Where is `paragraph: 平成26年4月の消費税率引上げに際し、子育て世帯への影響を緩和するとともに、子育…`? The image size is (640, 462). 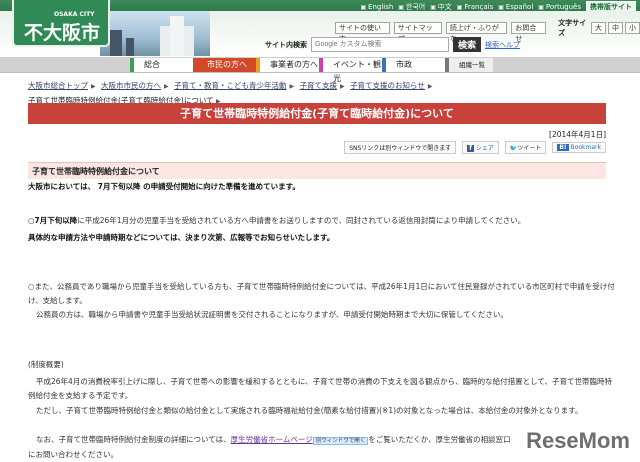
paragraph: 平成26年4月の消費税率引上げに際し、子育て世帯への影響を緩和するとともに、子育… is located at coordinates (320, 388).